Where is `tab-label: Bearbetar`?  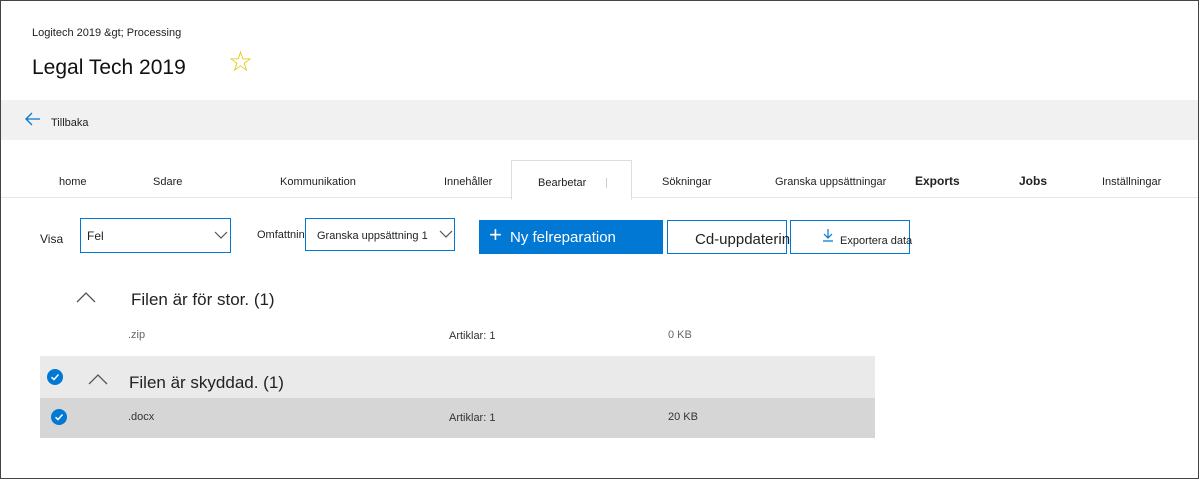 tab-label: Bearbetar is located at coordinates (562, 183).